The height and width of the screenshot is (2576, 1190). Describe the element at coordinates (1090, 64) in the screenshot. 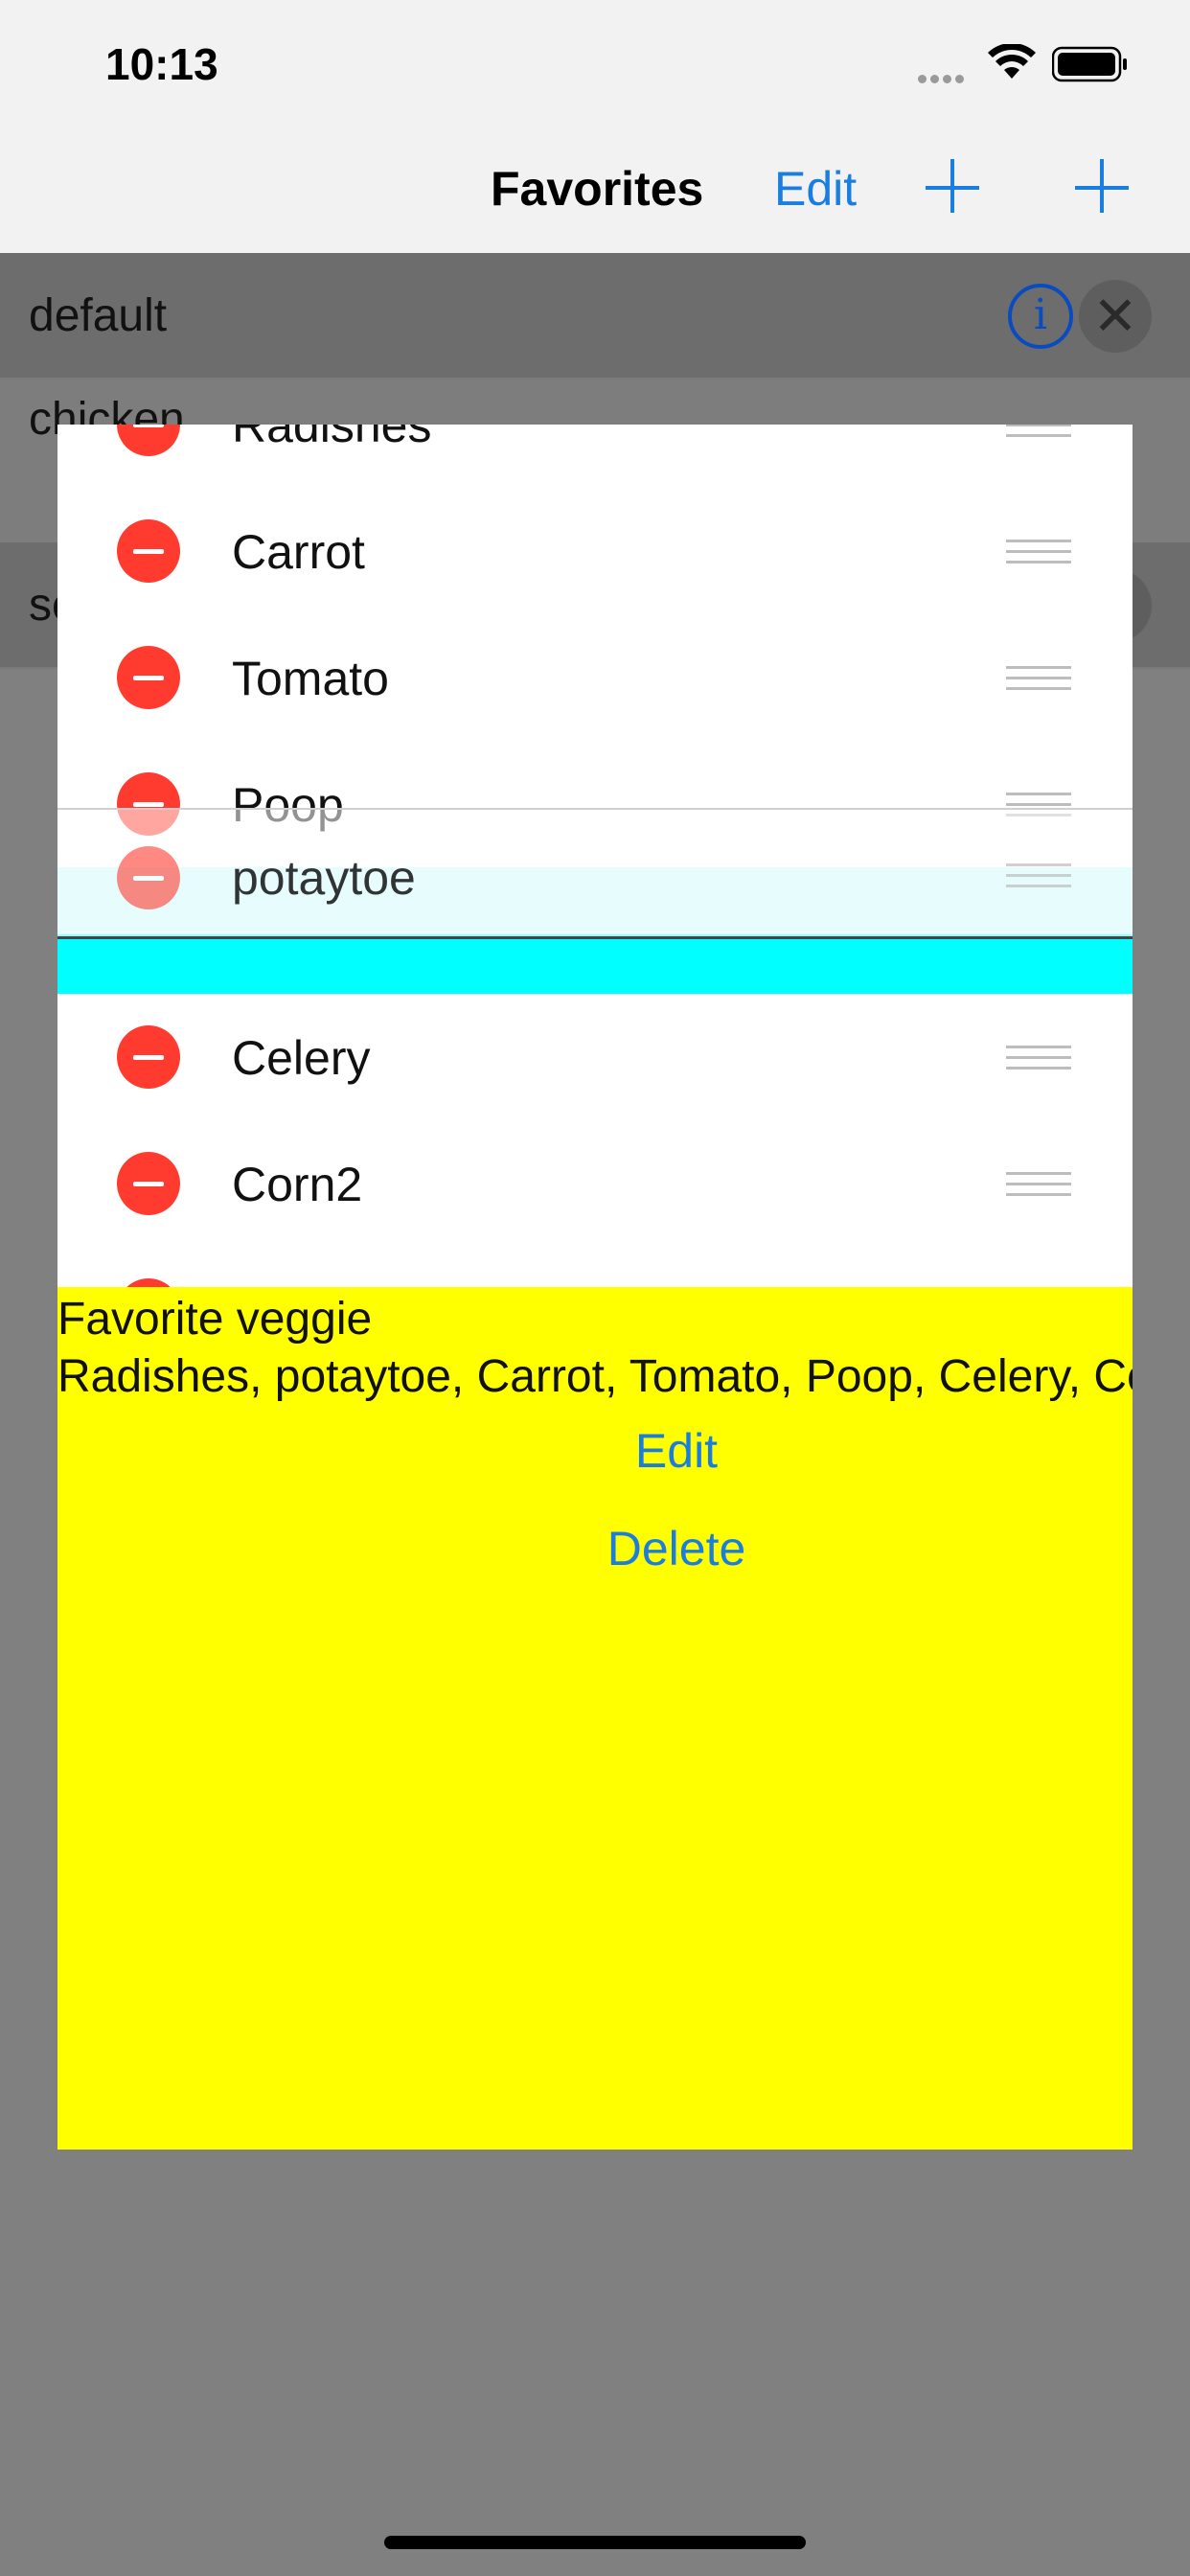

I see `battery-icon` at that location.